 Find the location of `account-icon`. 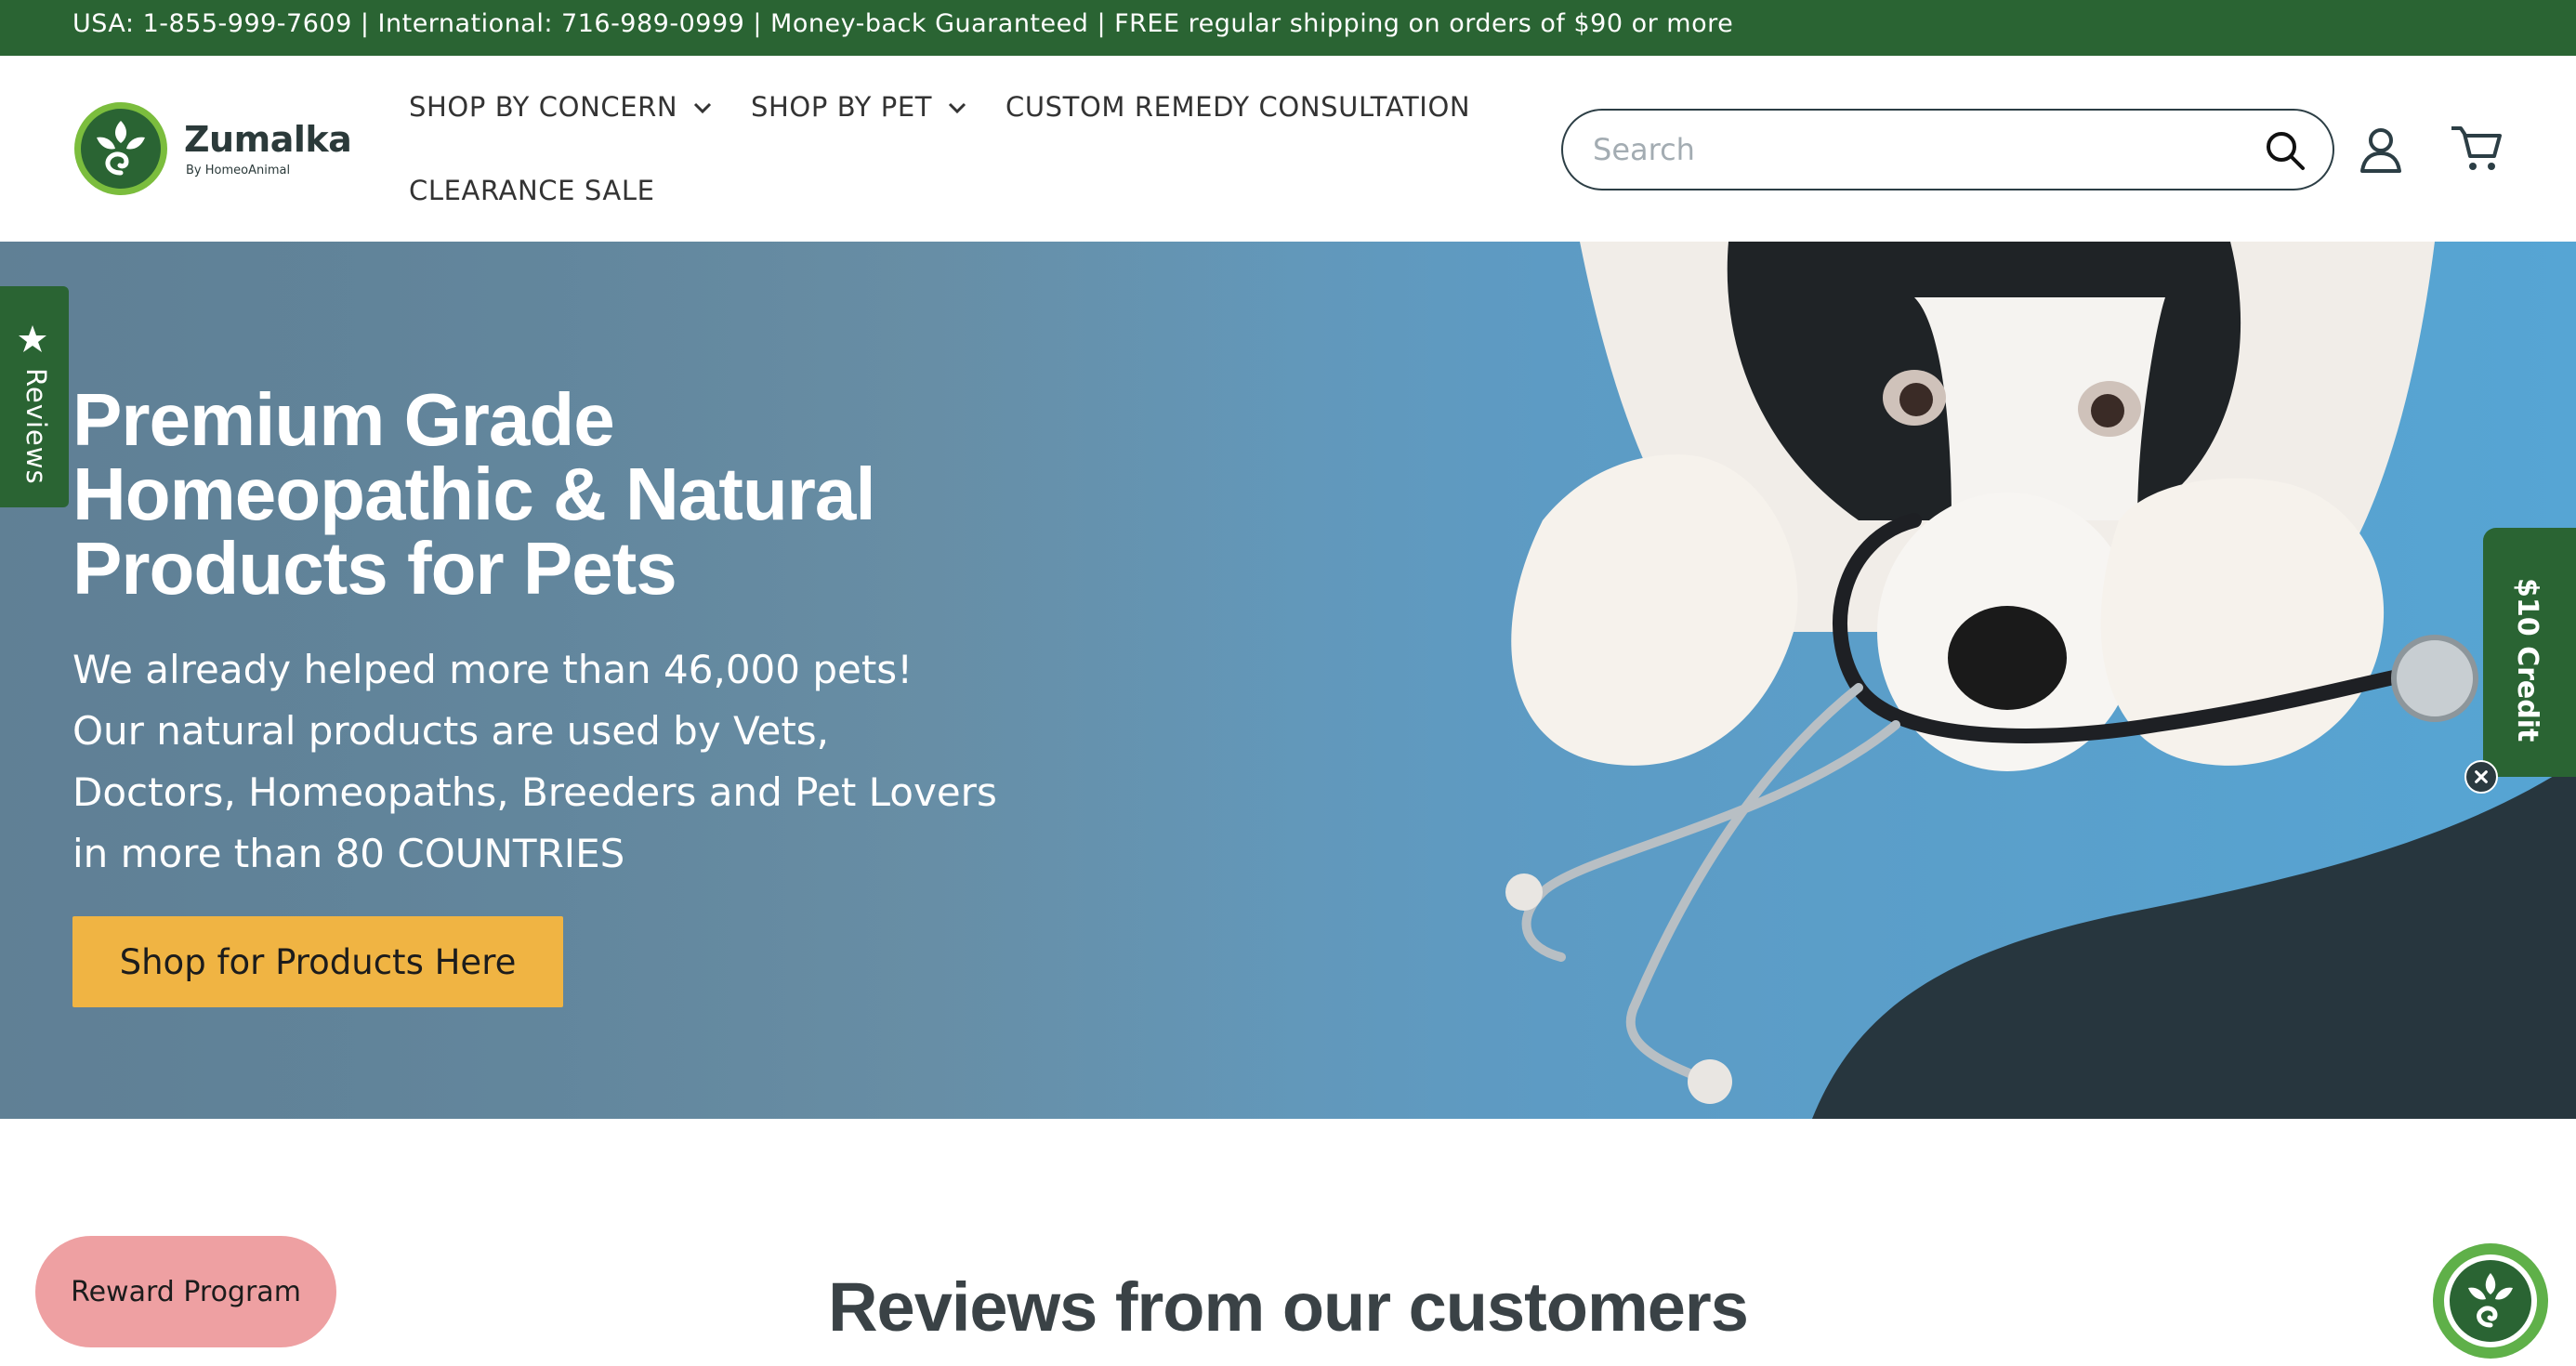

account-icon is located at coordinates (2381, 150).